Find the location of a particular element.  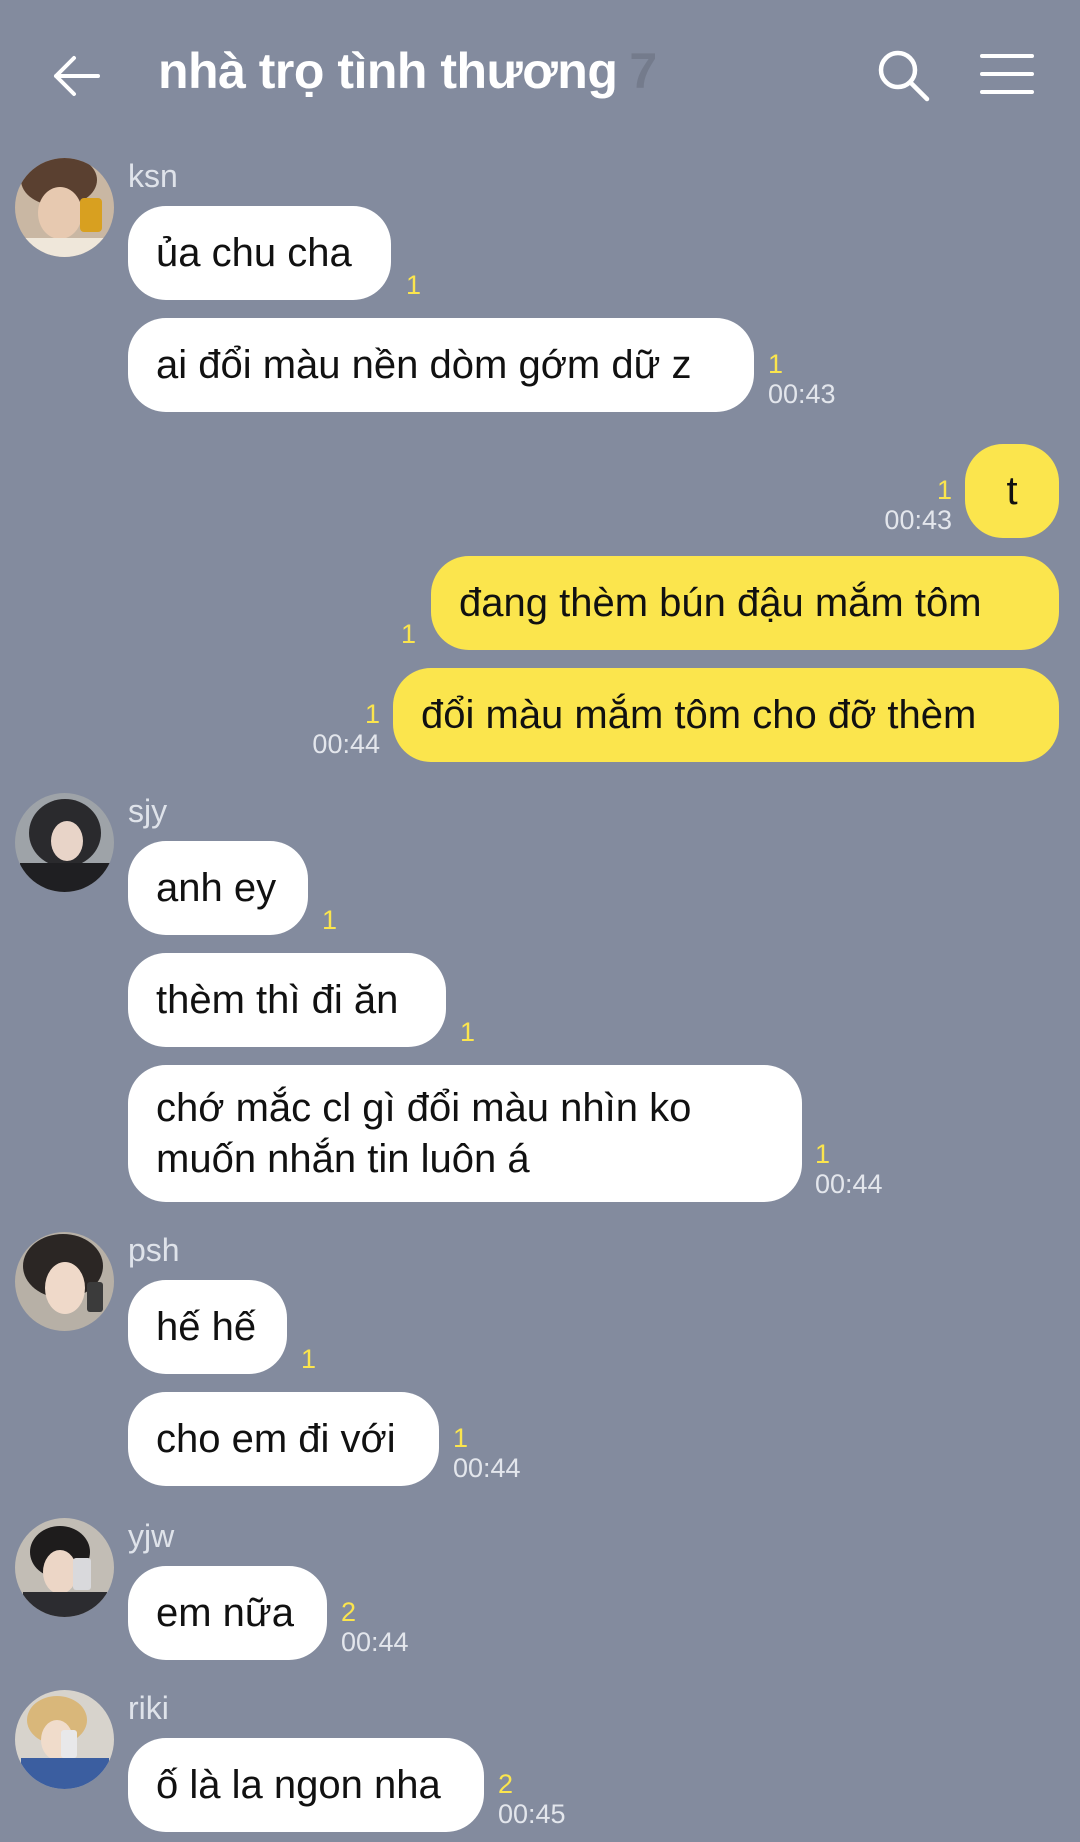

back-button is located at coordinates (76, 76).